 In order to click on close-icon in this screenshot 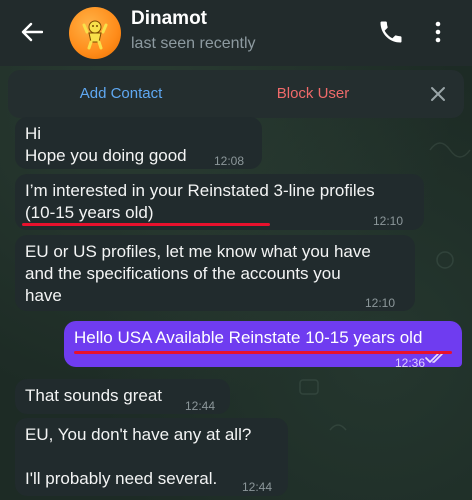, I will do `click(438, 94)`.